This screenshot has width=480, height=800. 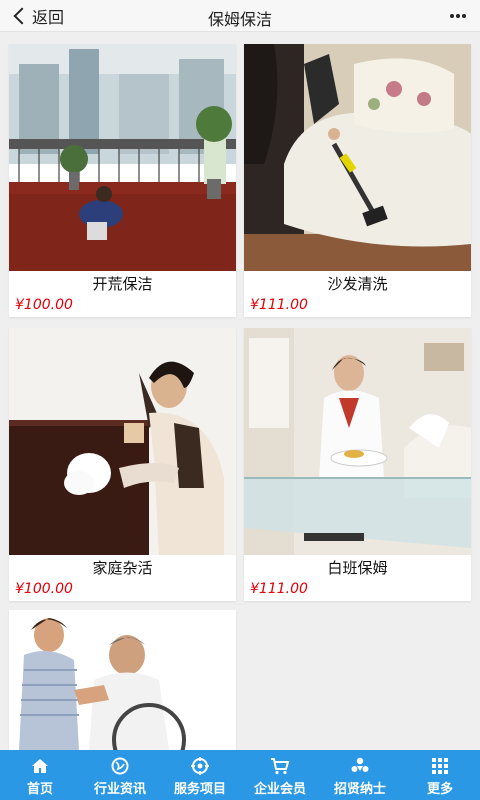 What do you see at coordinates (360, 775) in the screenshot?
I see `tab-recruitment: 招贤纳士` at bounding box center [360, 775].